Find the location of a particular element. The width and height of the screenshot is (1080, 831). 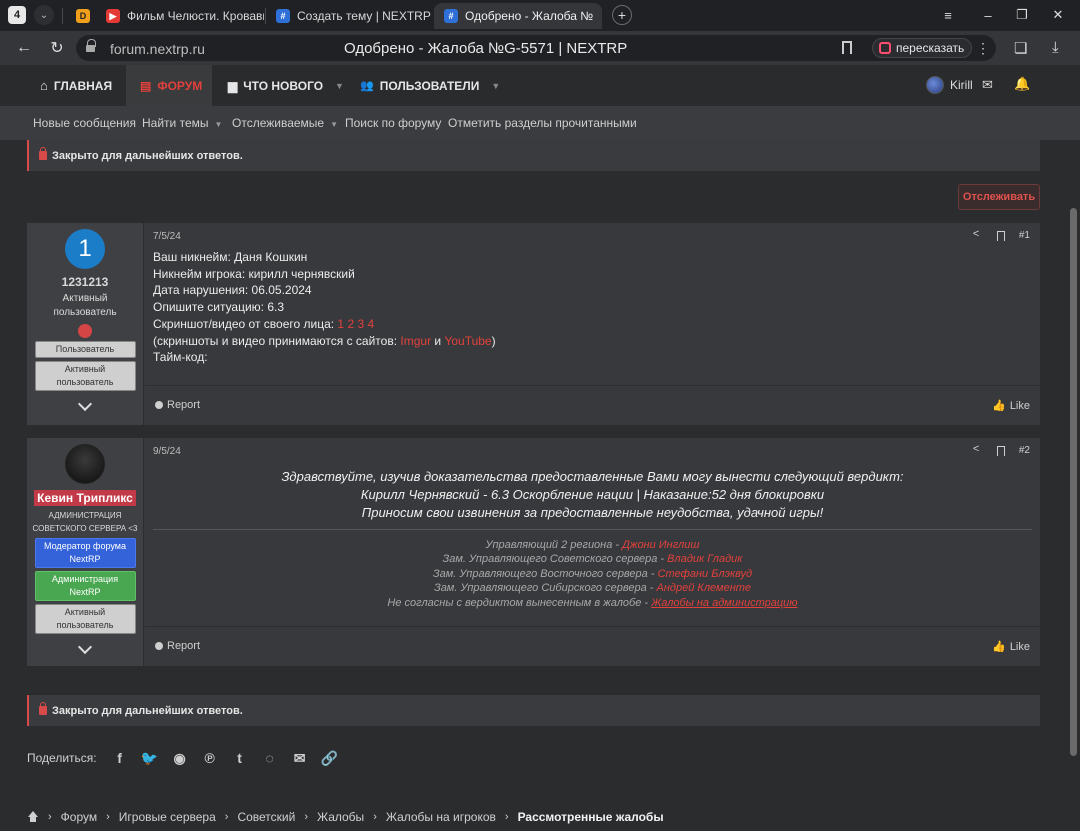

post-footer: Report 👍 Like is located at coordinates (592, 646).